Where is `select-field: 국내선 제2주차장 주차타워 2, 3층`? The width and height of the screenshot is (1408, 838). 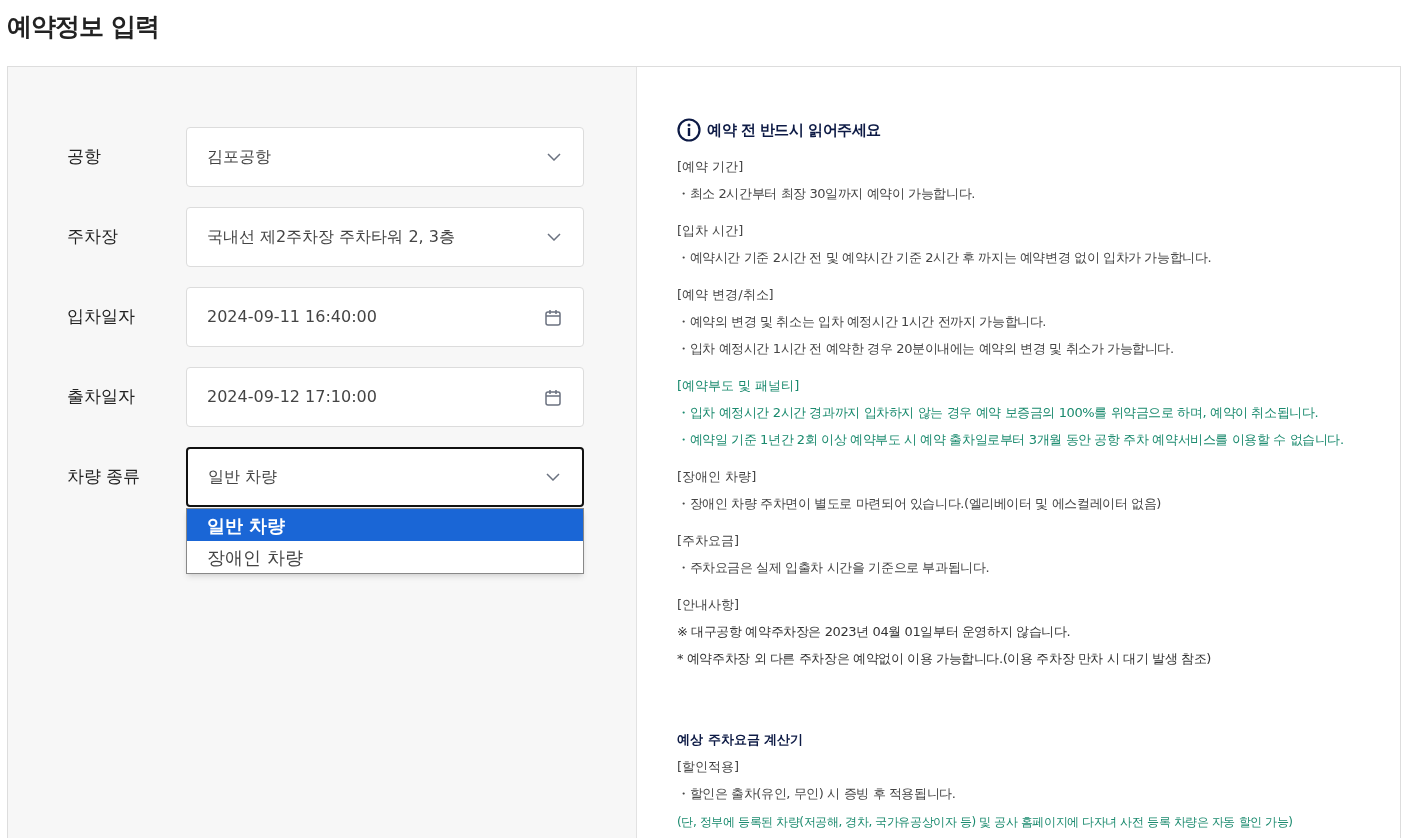 select-field: 국내선 제2주차장 주차타워 2, 3층 is located at coordinates (385, 237).